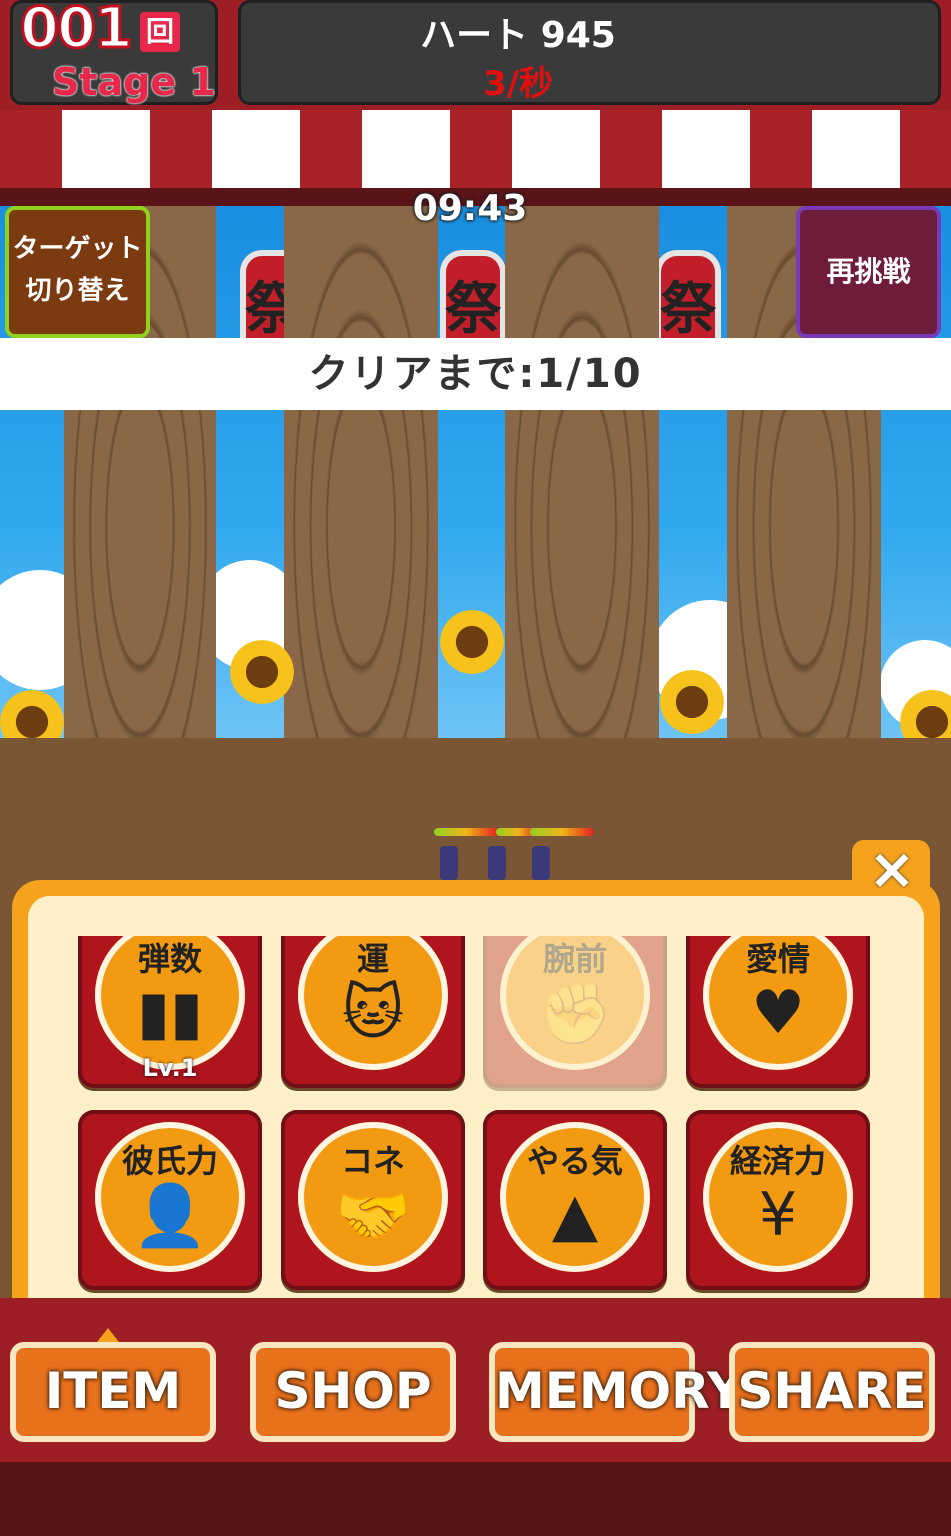 This screenshot has width=951, height=1536. Describe the element at coordinates (170, 1216) in the screenshot. I see `boyfriend-icon: 👤` at that location.